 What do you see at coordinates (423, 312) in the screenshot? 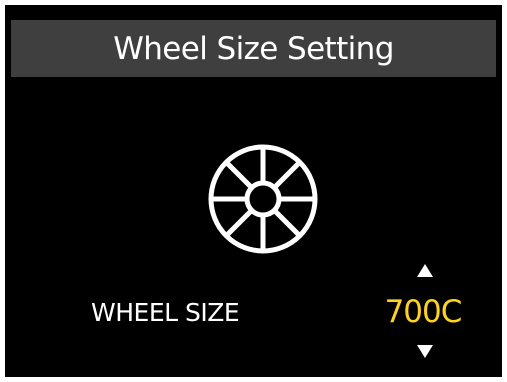
I see `wheel-size-value: 700C` at bounding box center [423, 312].